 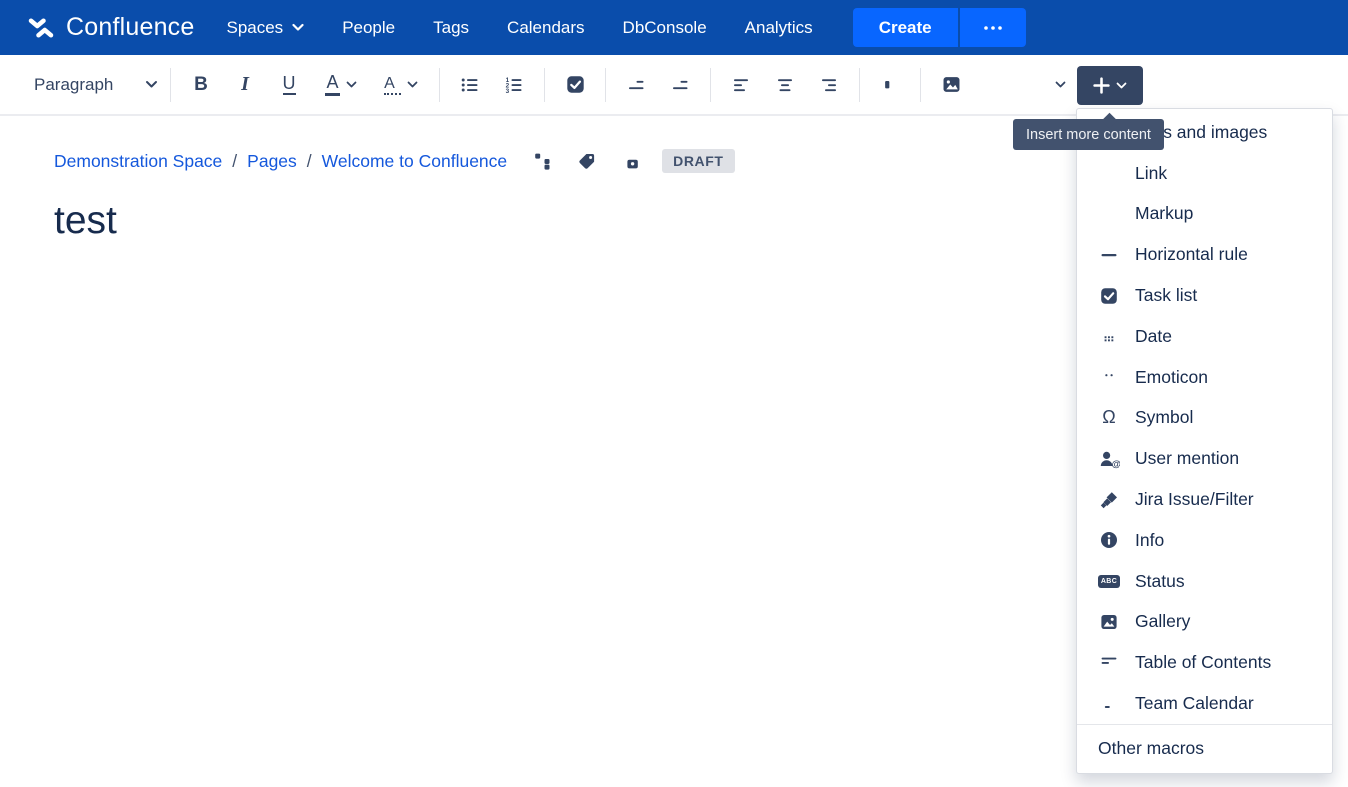 What do you see at coordinates (401, 85) in the screenshot?
I see `more-formatting-dropdown: A` at bounding box center [401, 85].